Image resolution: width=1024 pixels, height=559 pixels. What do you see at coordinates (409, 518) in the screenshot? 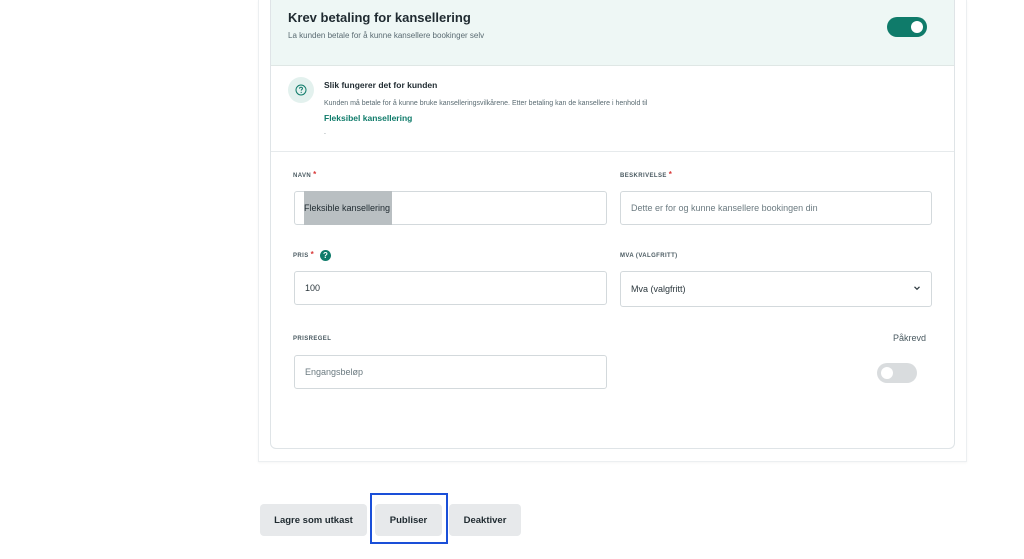
I see `focus-highlight` at bounding box center [409, 518].